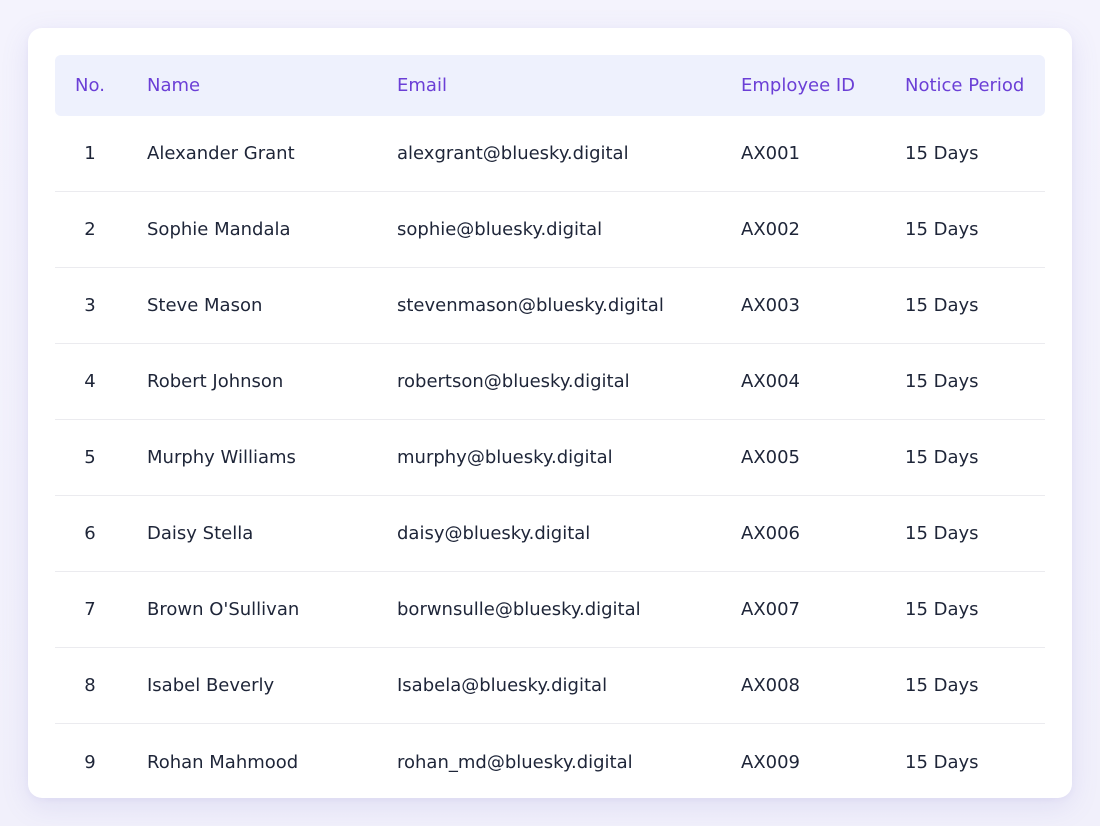 The height and width of the screenshot is (826, 1100). What do you see at coordinates (550, 85) in the screenshot?
I see `table-header-row: No. Name Email Employee ID Notice Period` at bounding box center [550, 85].